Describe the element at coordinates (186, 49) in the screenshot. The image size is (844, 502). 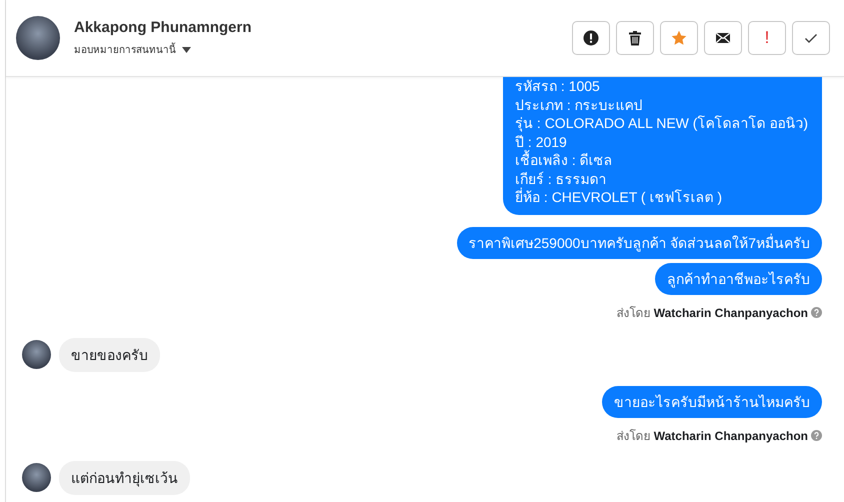
I see `caret-icon` at that location.